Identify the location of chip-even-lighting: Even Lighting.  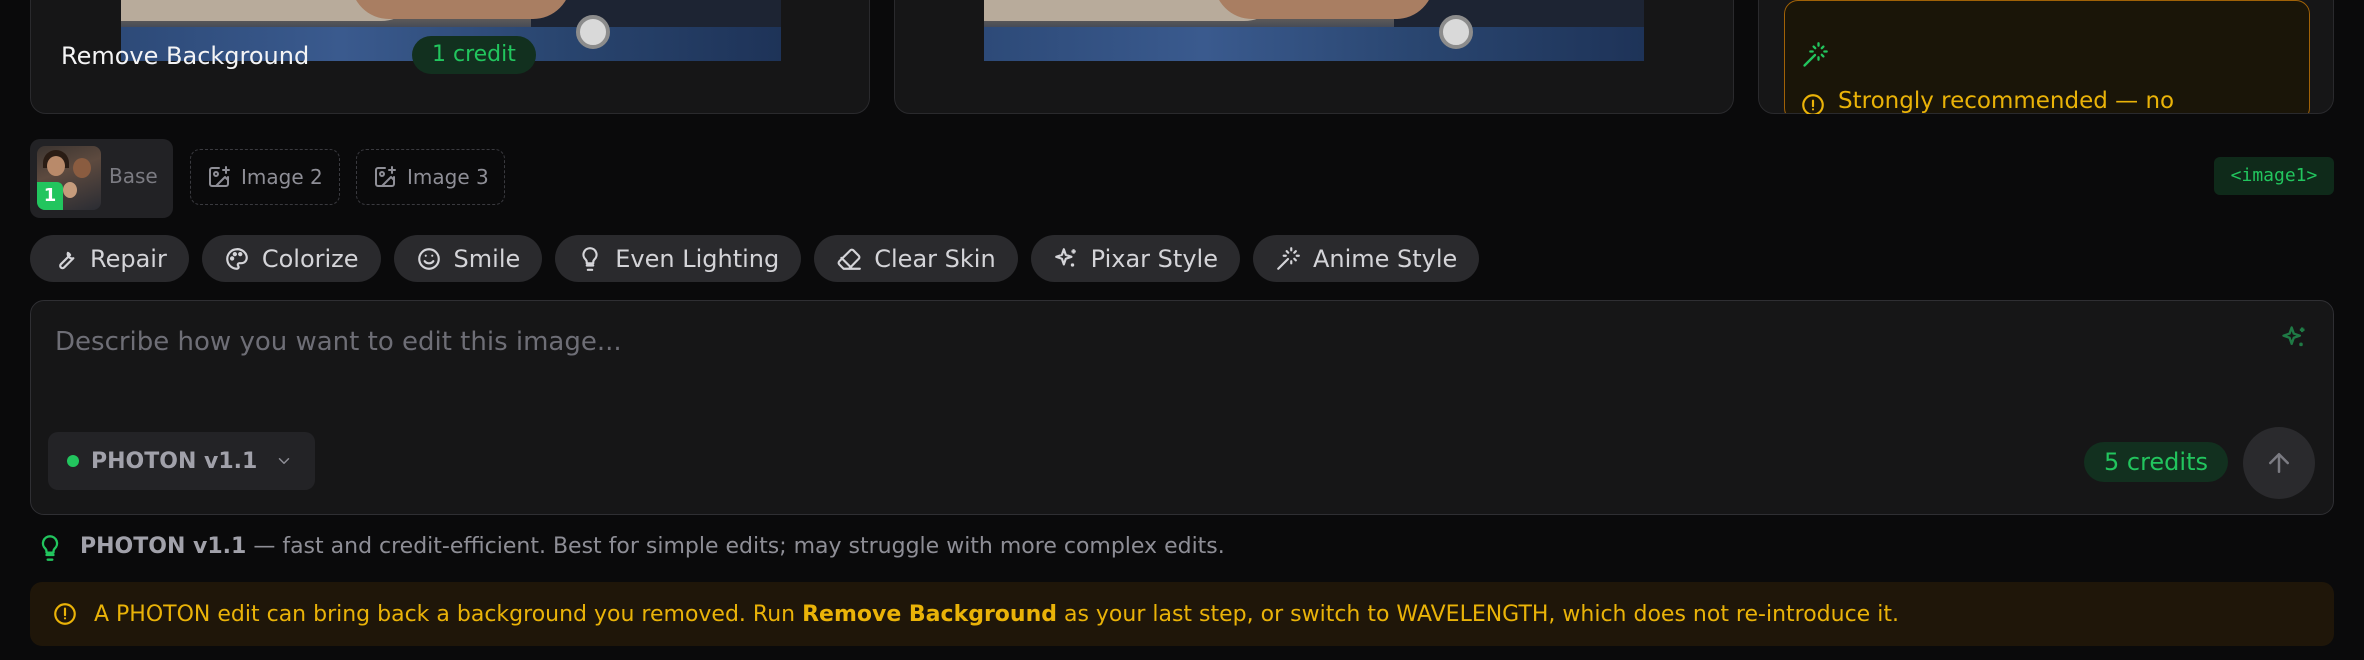
(678, 258).